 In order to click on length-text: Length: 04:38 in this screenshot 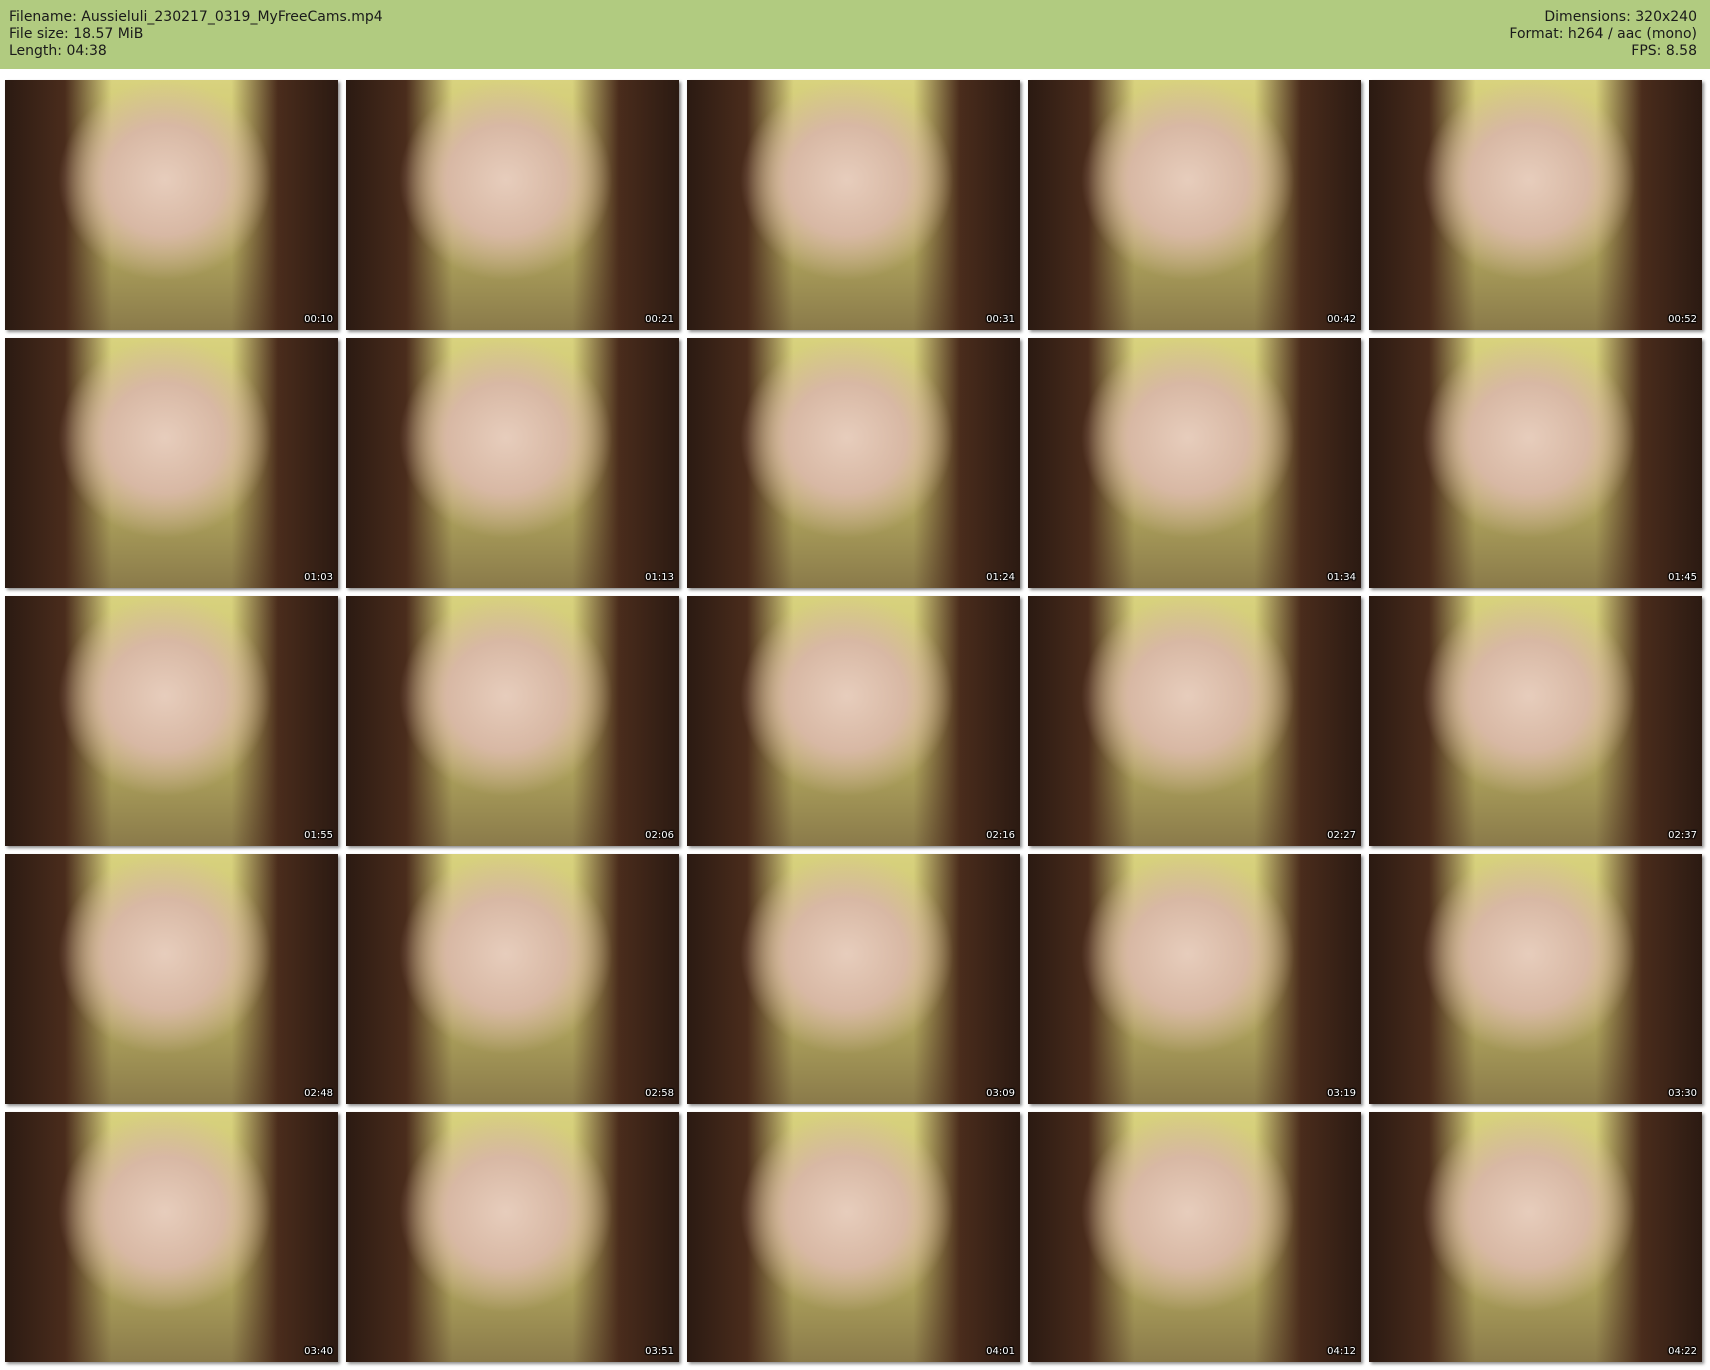, I will do `click(58, 51)`.